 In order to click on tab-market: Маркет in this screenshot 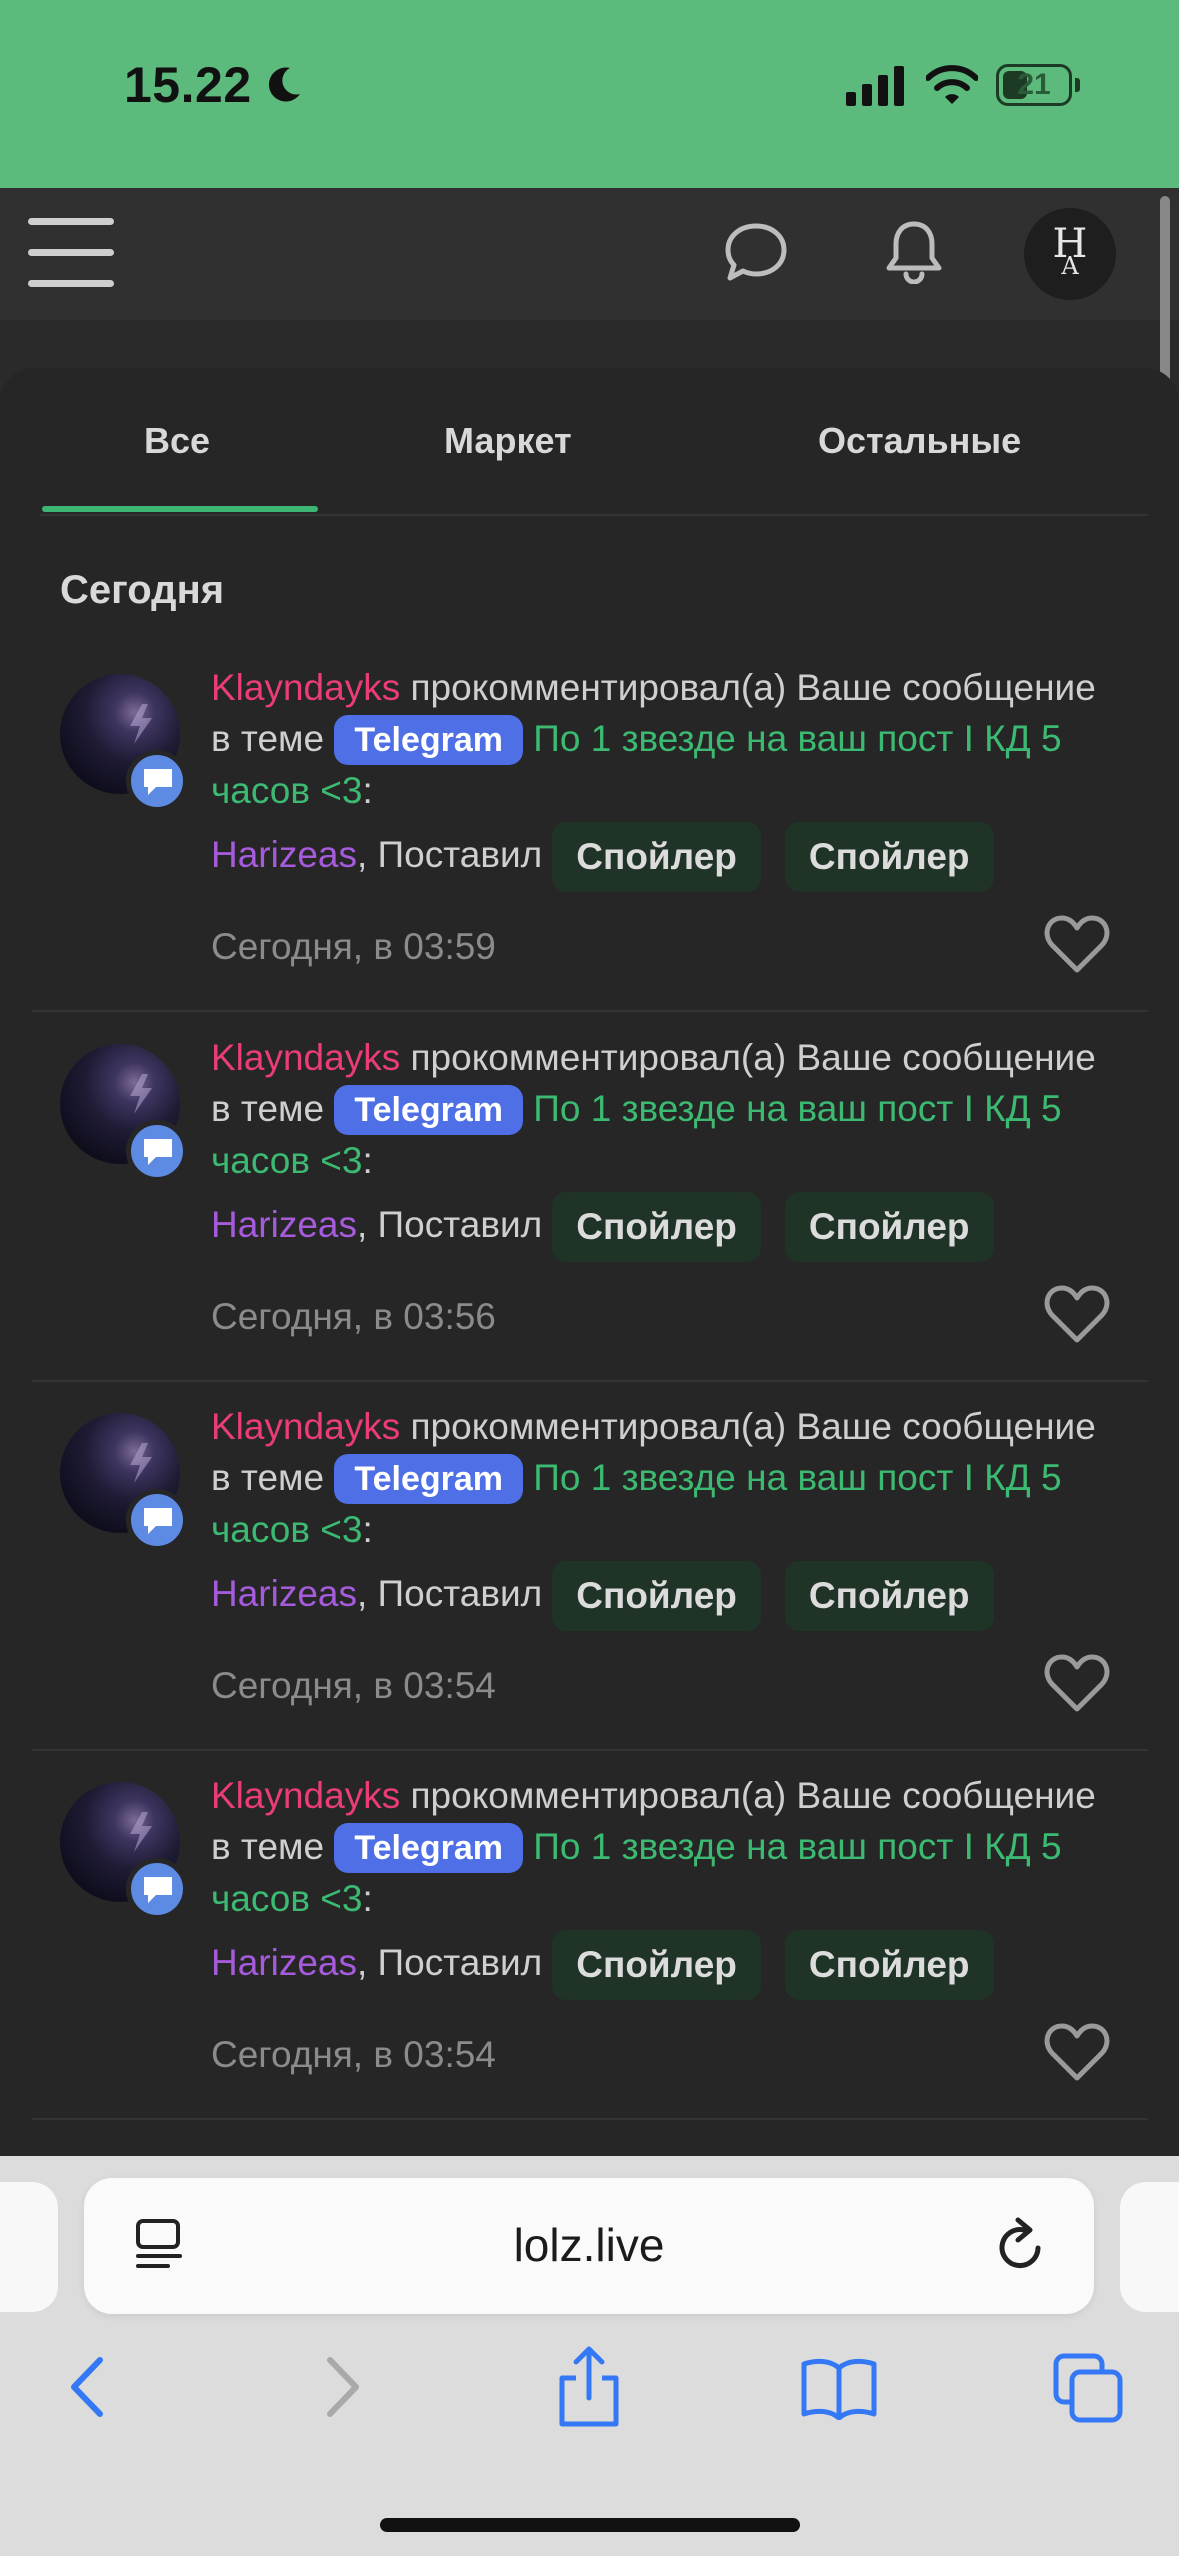, I will do `click(508, 441)`.